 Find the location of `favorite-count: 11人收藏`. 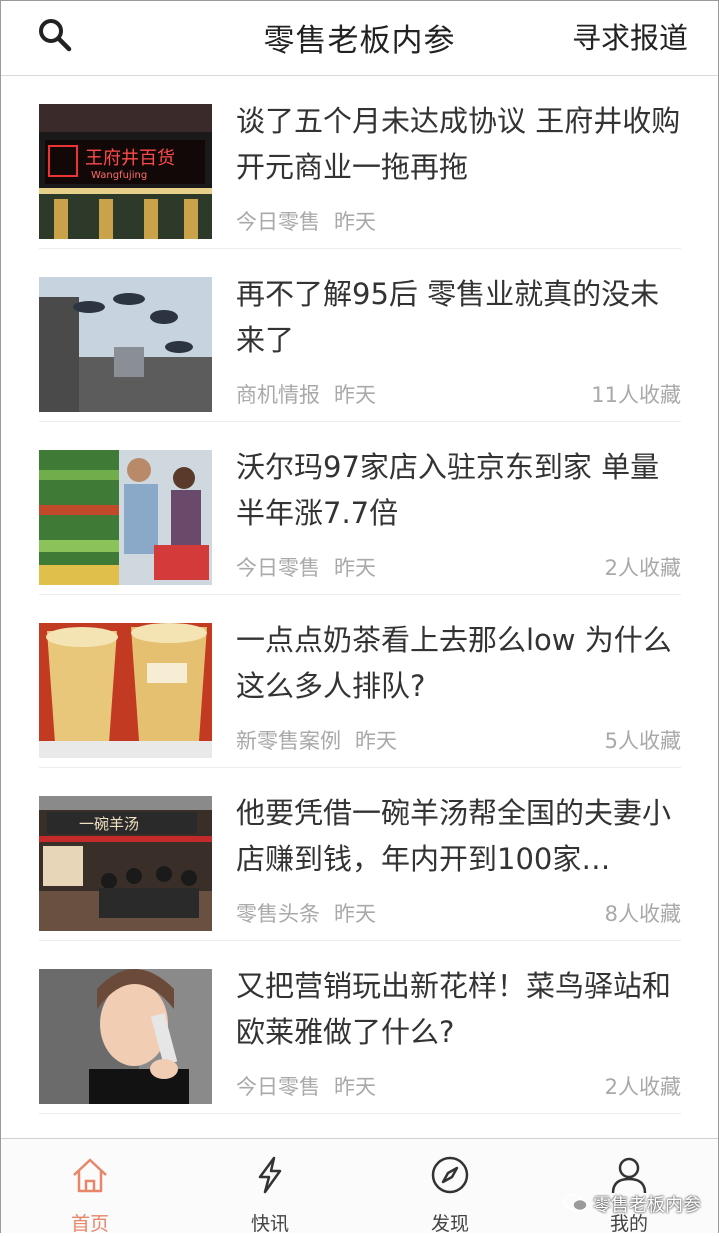

favorite-count: 11人收藏 is located at coordinates (636, 395).